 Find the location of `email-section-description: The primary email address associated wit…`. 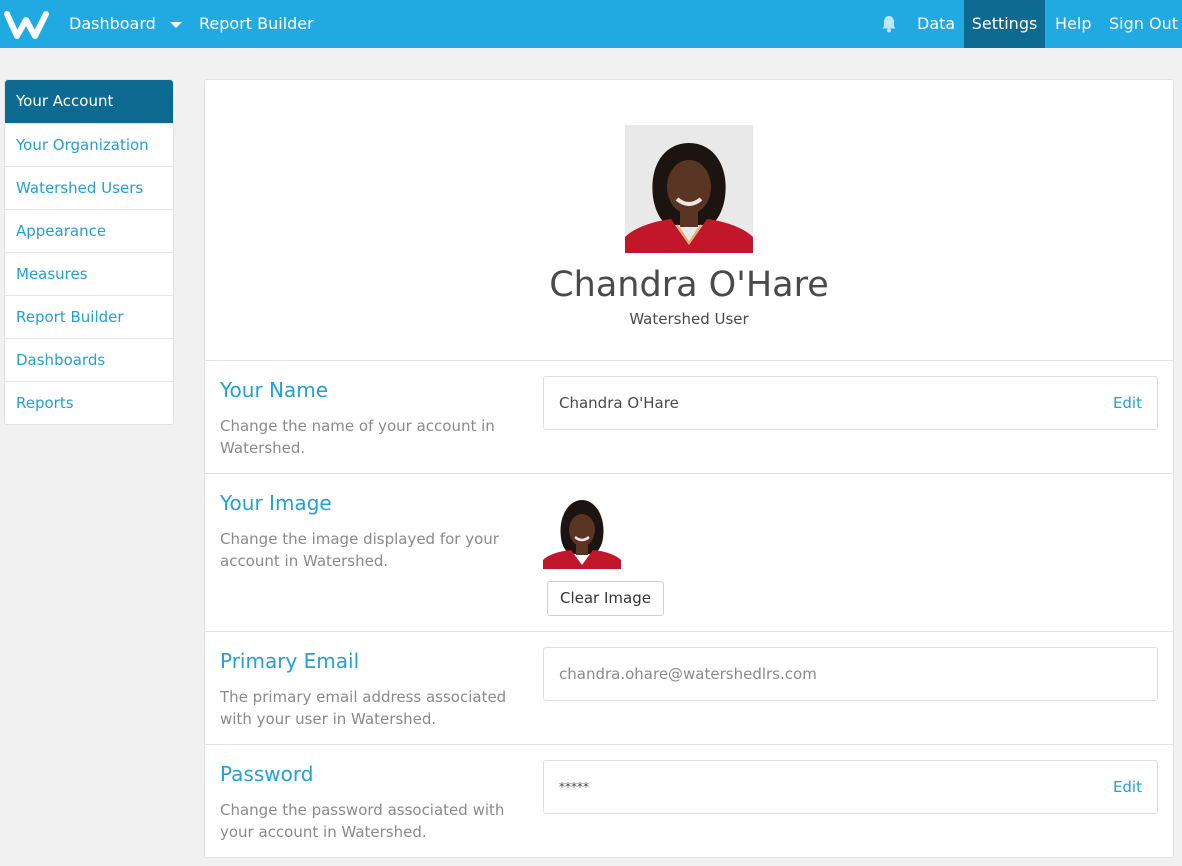

email-section-description: The primary email address associated wit… is located at coordinates (363, 708).